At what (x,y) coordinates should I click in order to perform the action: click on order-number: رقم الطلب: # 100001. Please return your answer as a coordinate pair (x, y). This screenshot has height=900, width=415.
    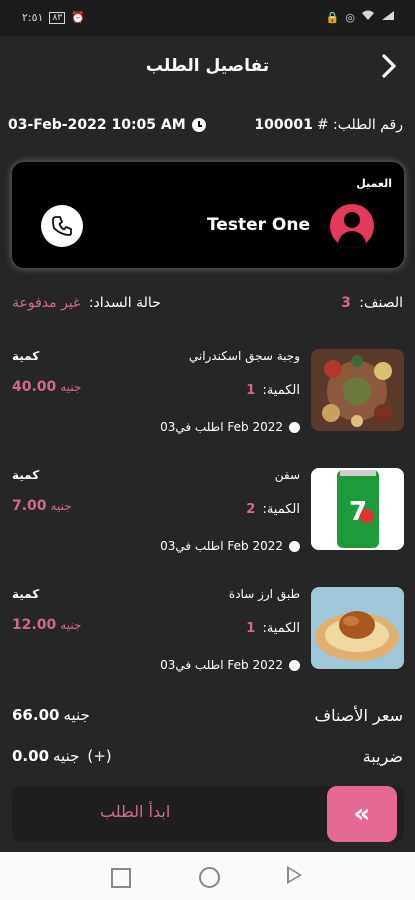
    Looking at the image, I should click on (328, 125).